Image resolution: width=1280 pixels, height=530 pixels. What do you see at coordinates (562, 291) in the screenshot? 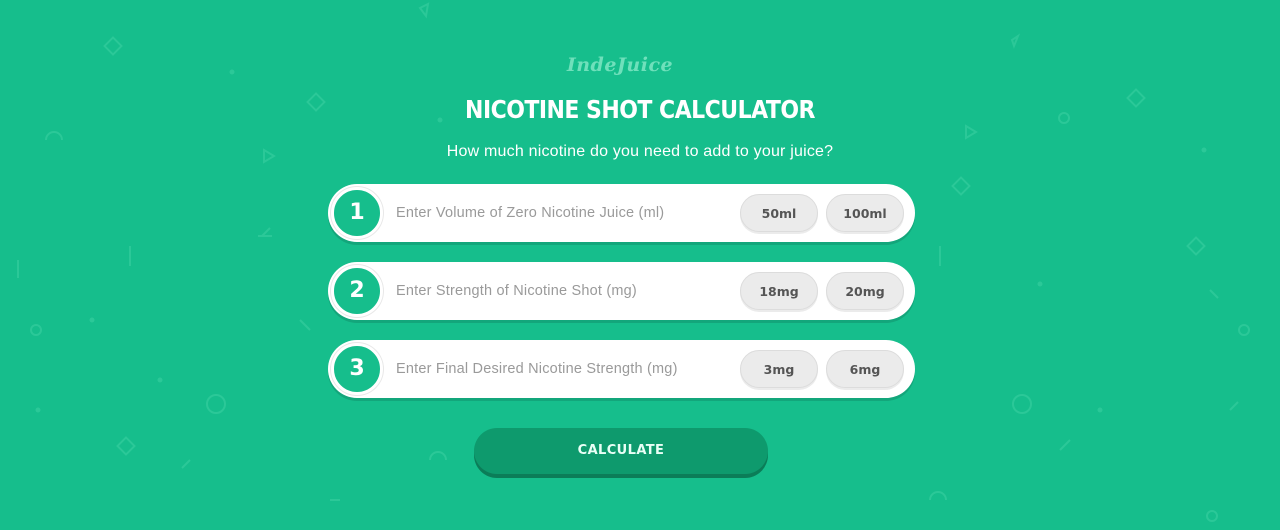
I see `nicotine-shot-strength-input` at bounding box center [562, 291].